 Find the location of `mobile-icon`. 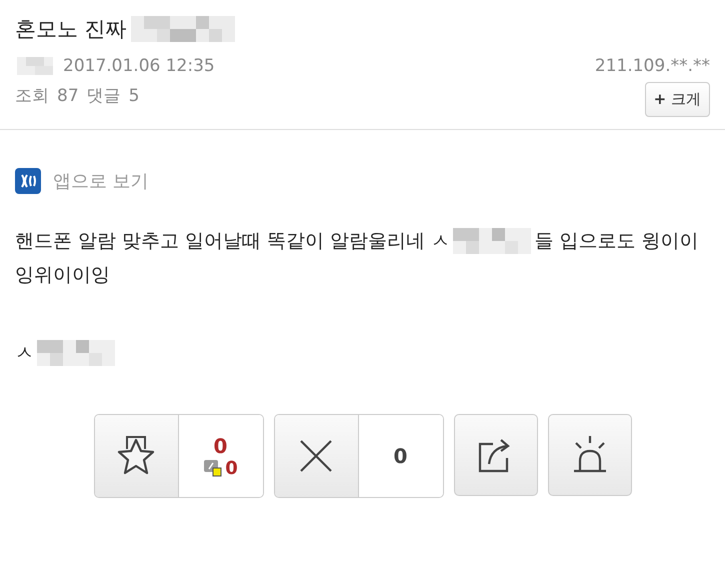

mobile-icon is located at coordinates (213, 468).